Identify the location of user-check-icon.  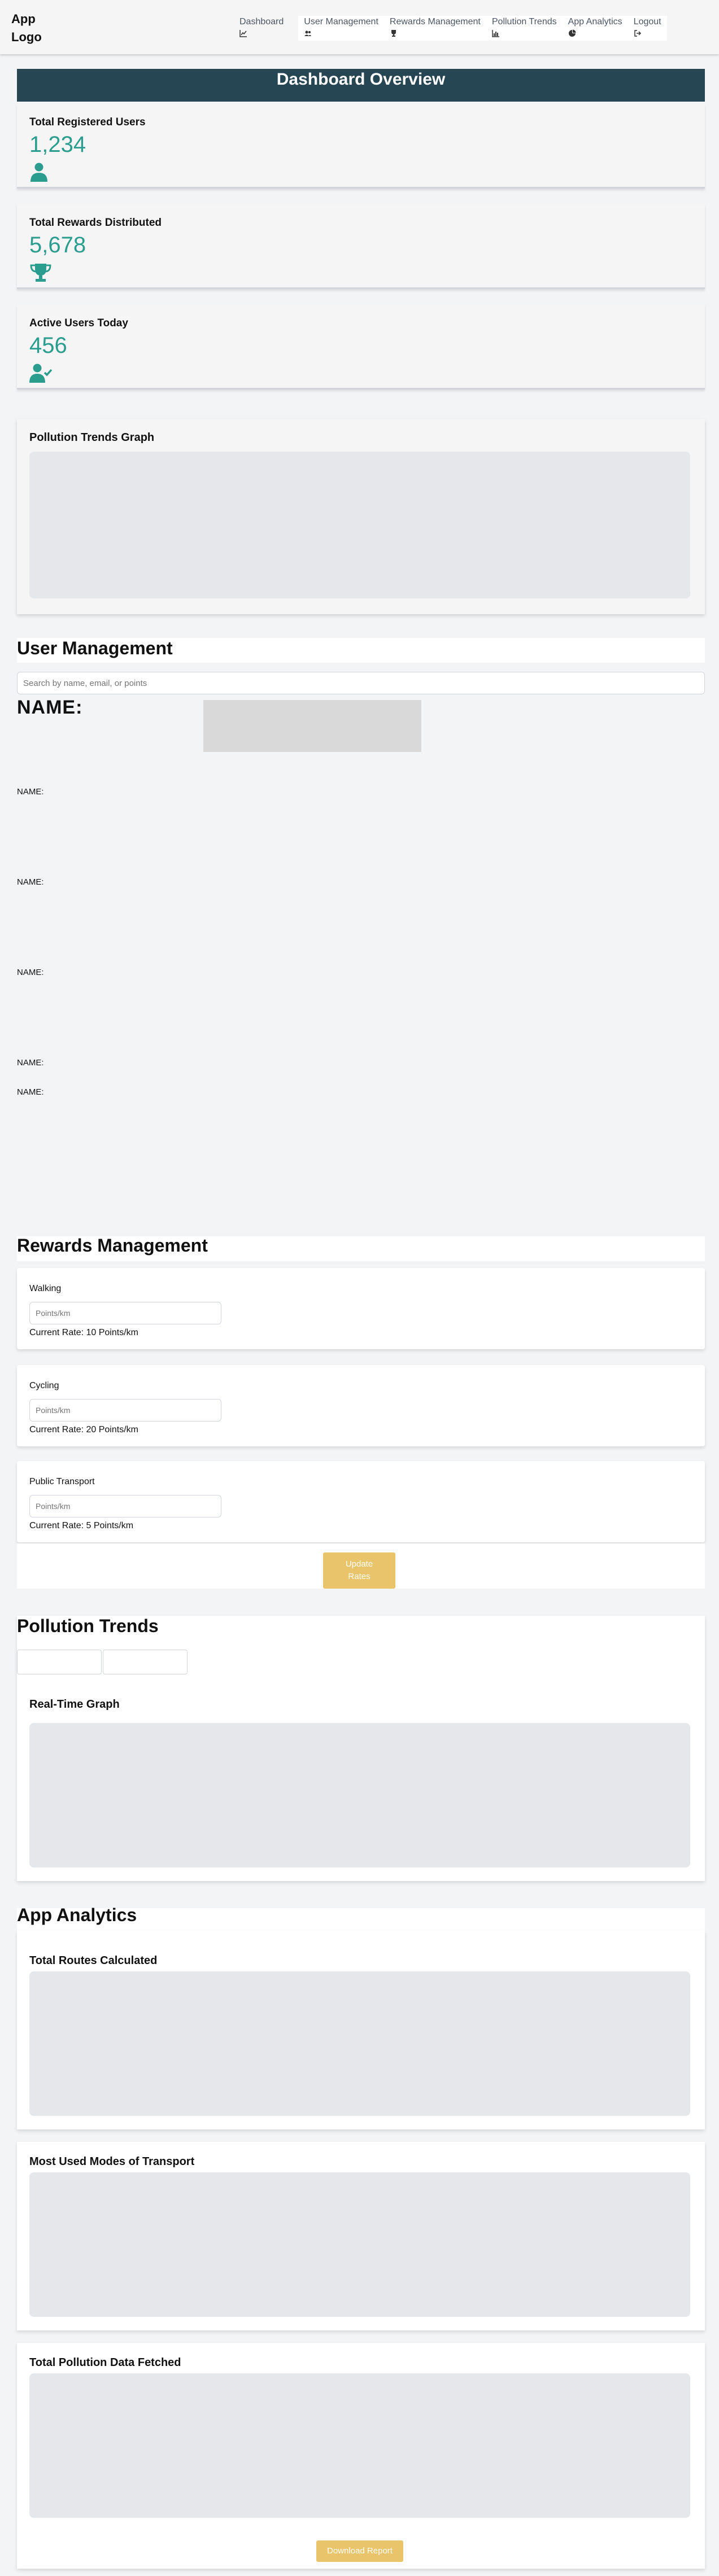
(40, 373).